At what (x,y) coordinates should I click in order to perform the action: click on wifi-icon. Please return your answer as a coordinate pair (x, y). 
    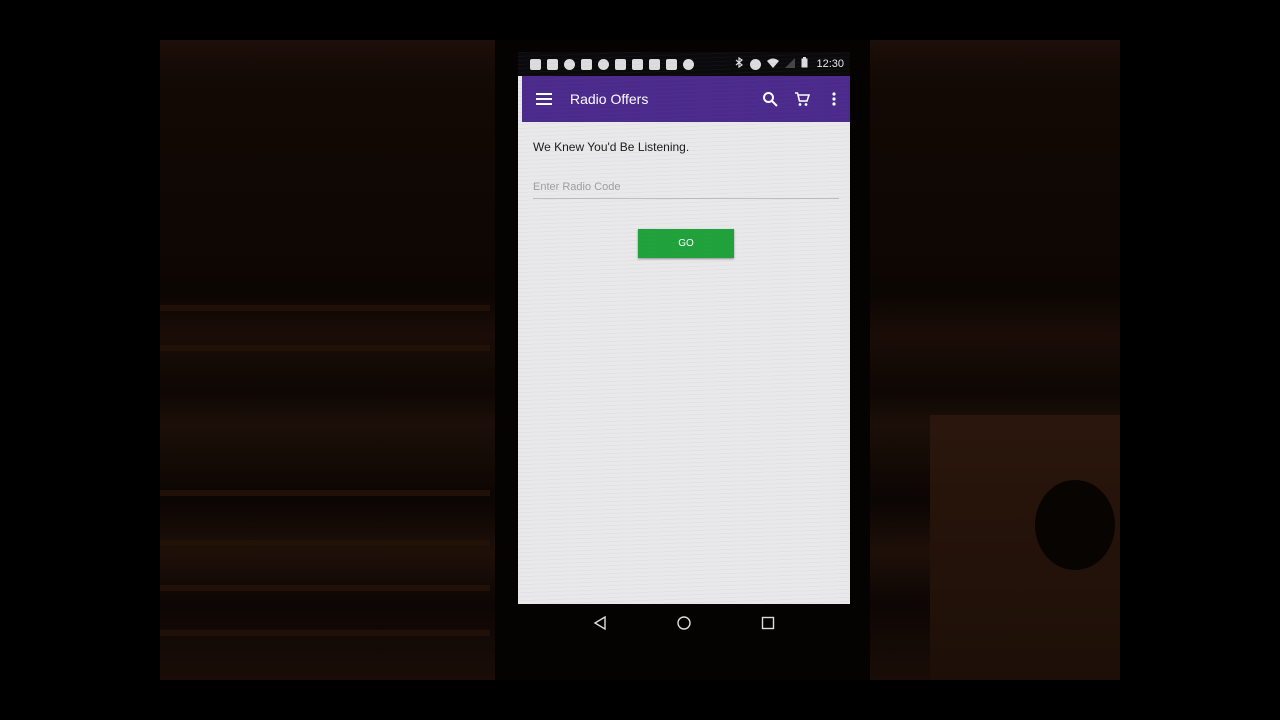
    Looking at the image, I should click on (773, 64).